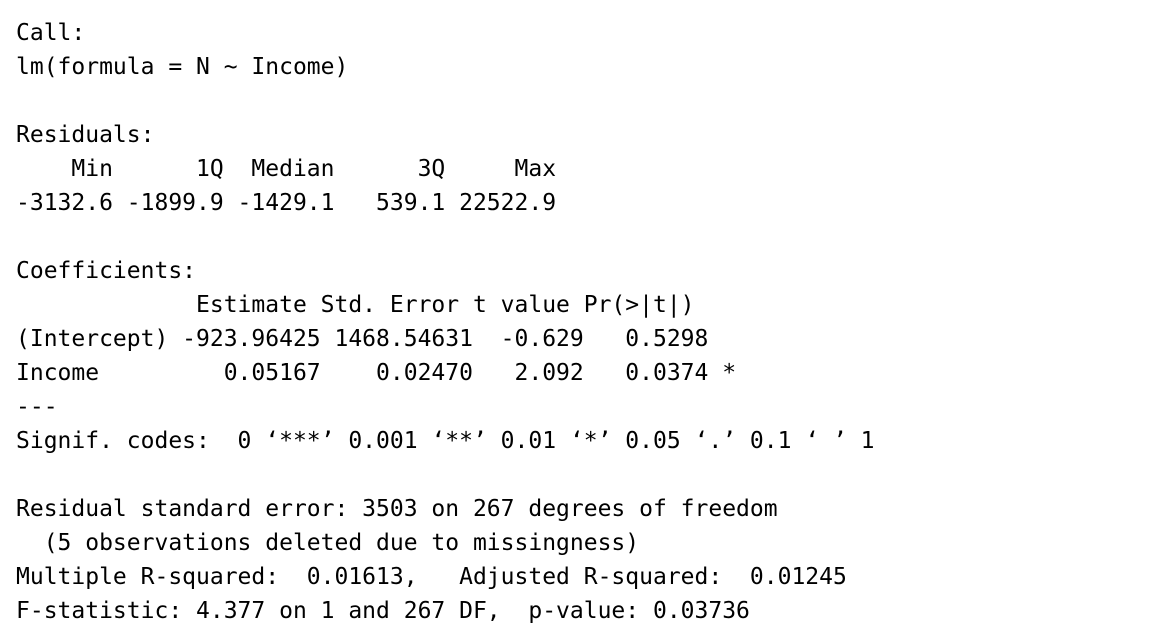 This screenshot has height=640, width=1150. Describe the element at coordinates (293, 169) in the screenshot. I see `residuals-labels: Min 1Q Median 3Q Max` at that location.